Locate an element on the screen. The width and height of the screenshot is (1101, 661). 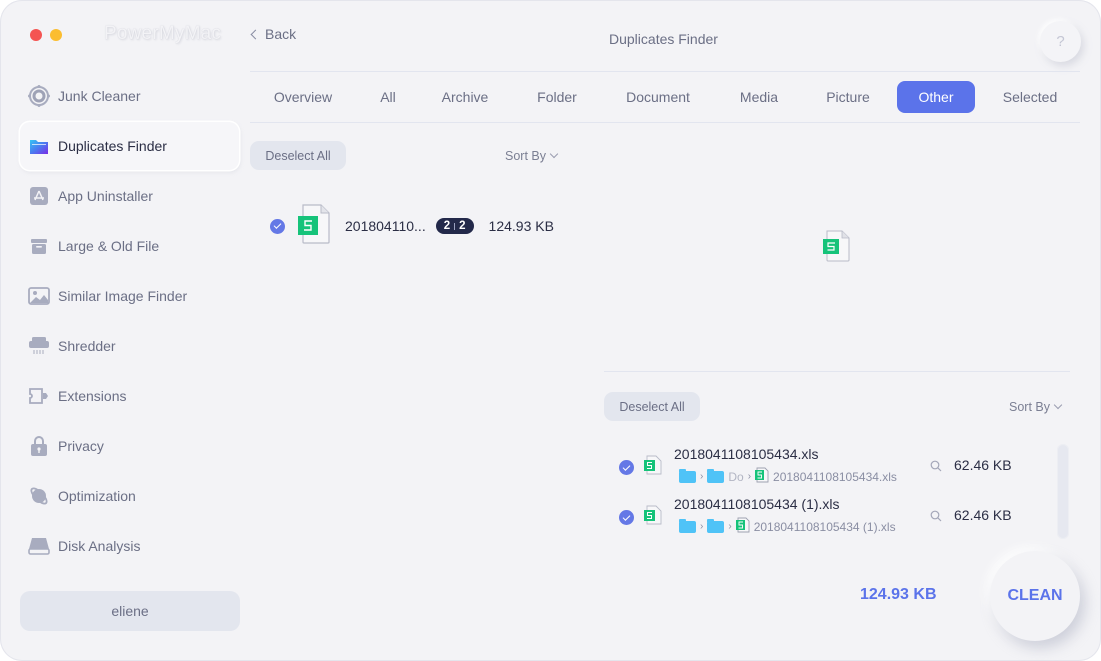
planet-icon is located at coordinates (39, 496).